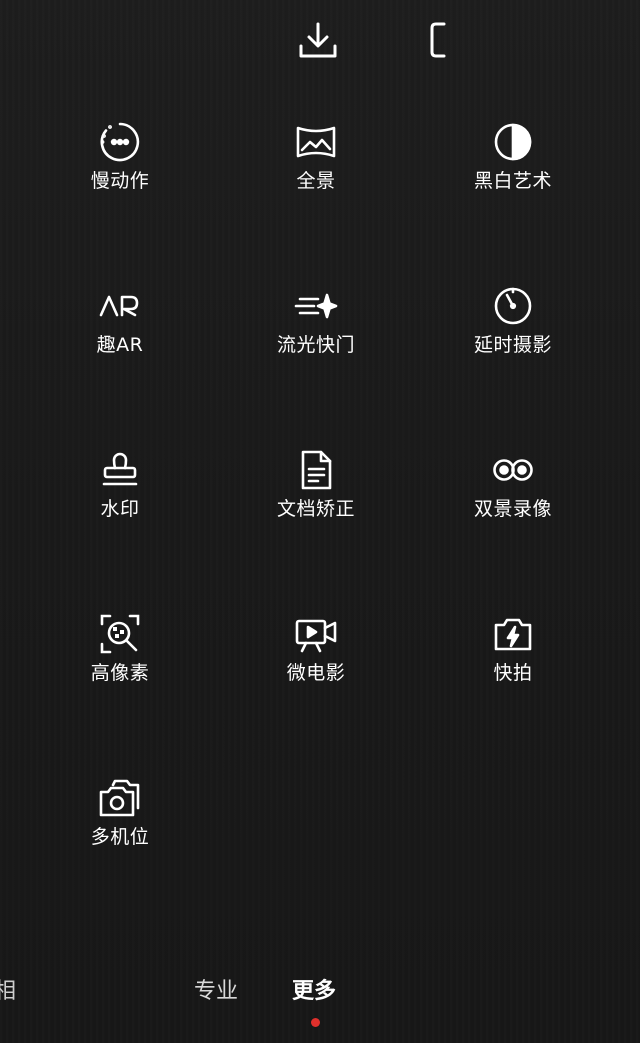  I want to click on mode-panorama: 全景, so click(316, 162).